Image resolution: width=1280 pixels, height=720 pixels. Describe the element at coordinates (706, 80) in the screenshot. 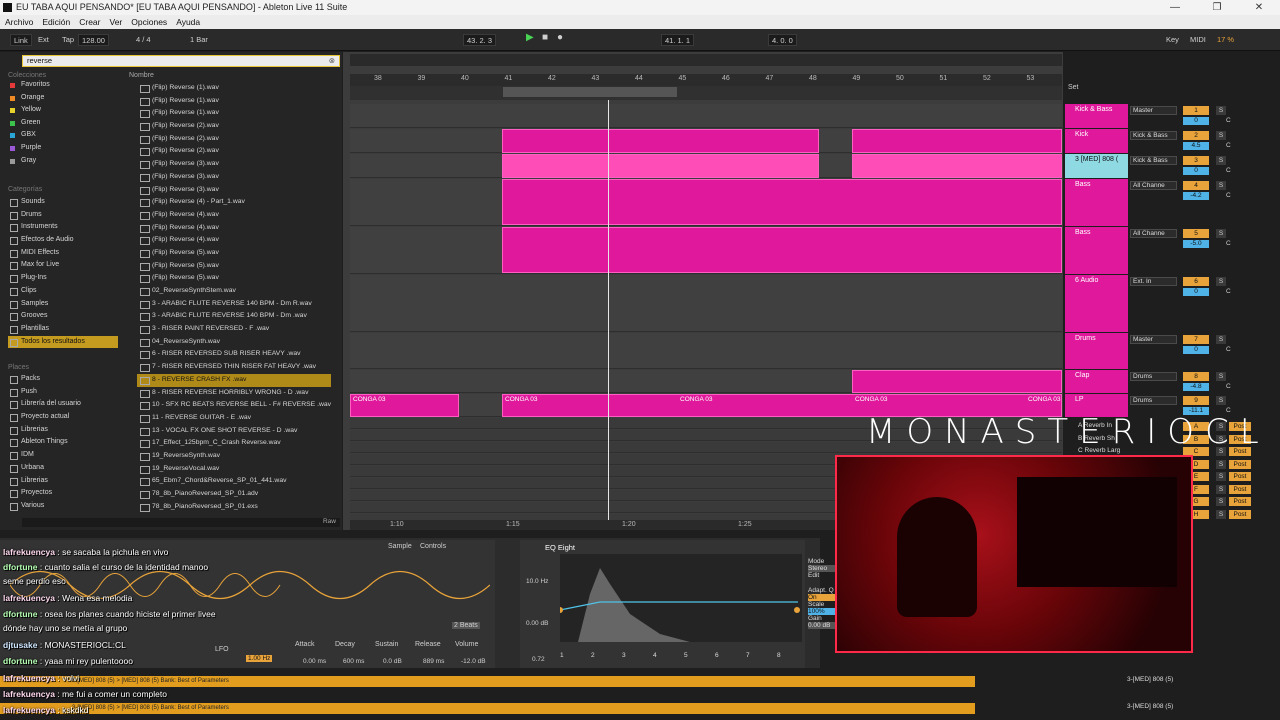

I see `beat-ruler: 38 39 40 41 42 43 44 45 46 47 48 49 50 51 52 53` at that location.